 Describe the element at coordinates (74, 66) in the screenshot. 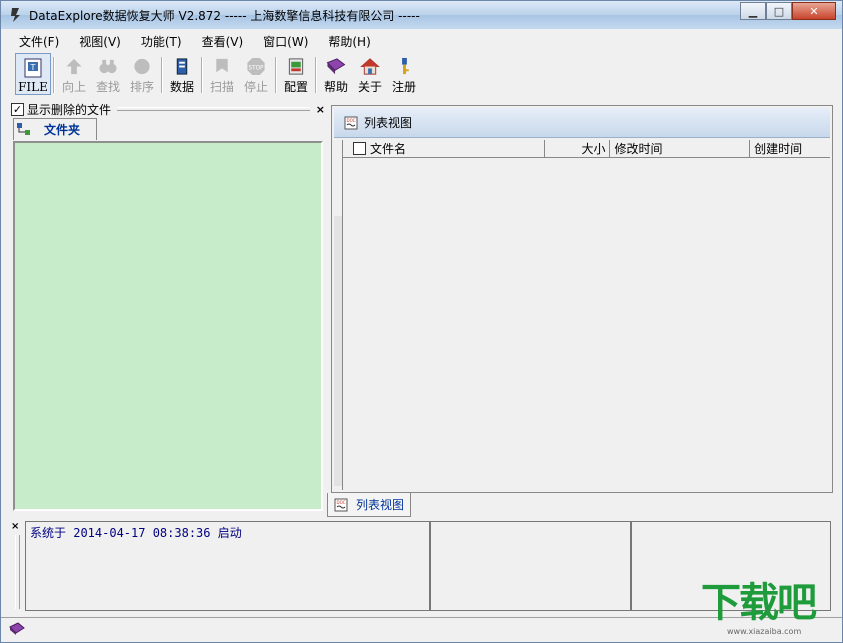

I see `up-icon` at that location.